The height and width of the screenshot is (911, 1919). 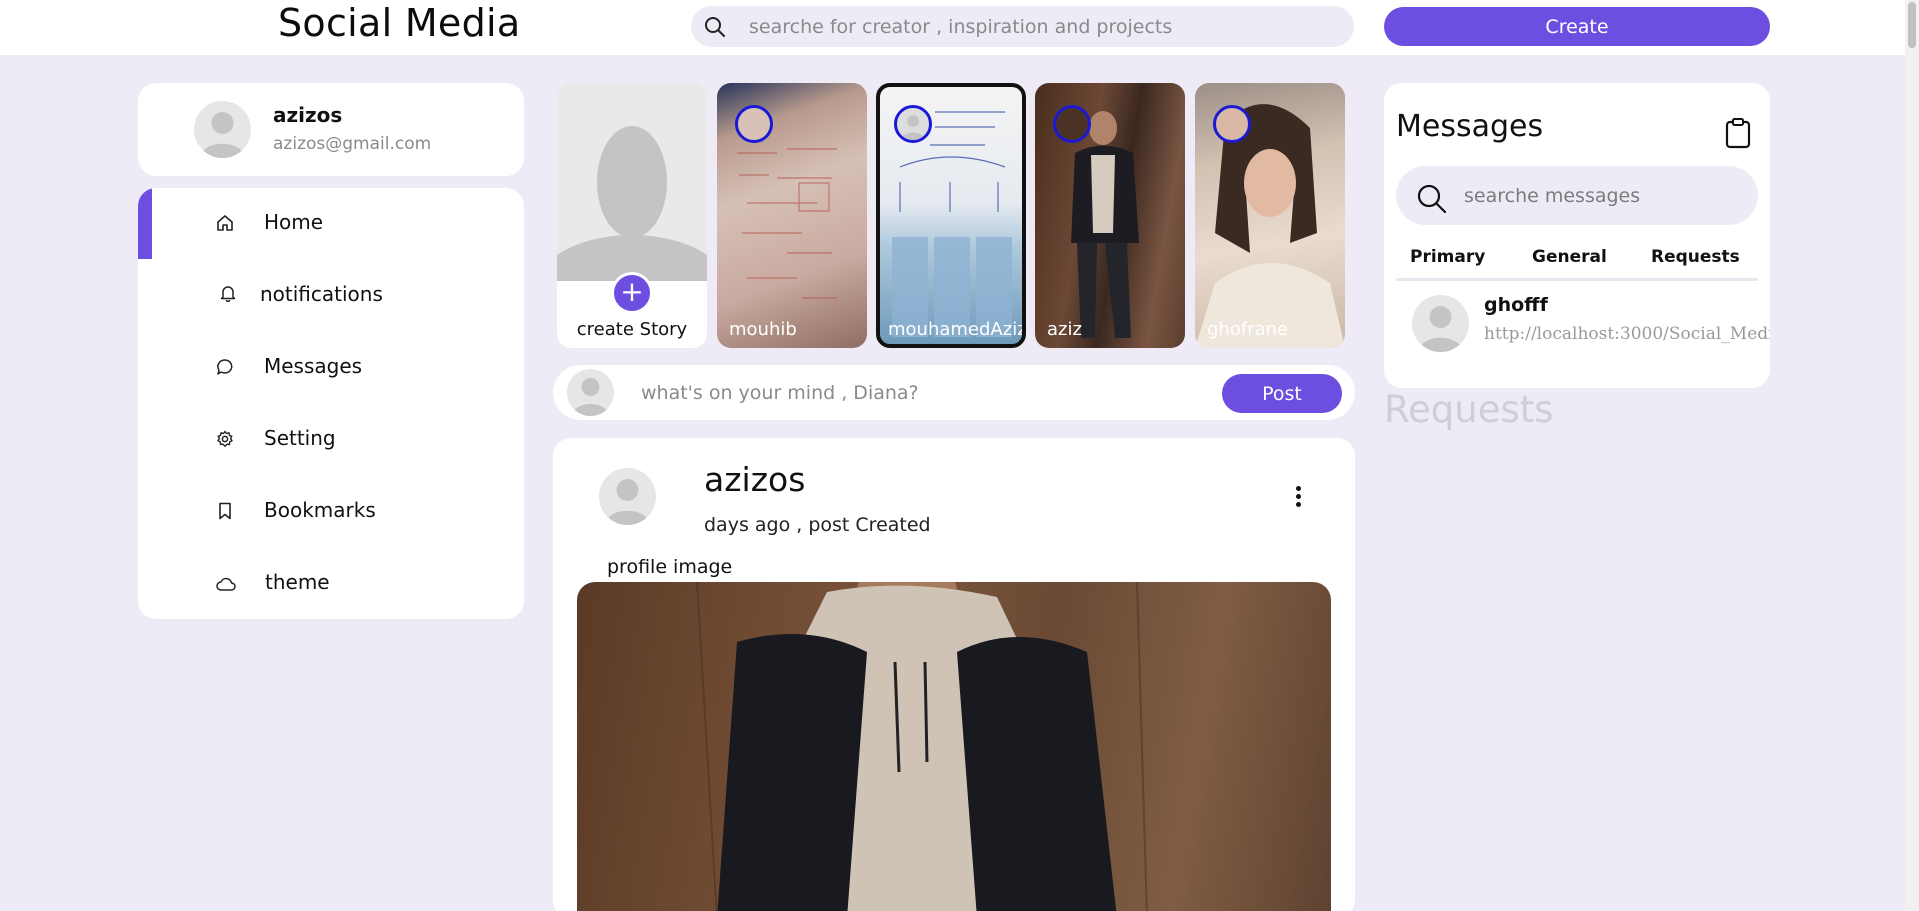 I want to click on bookmark-icon, so click(x=225, y=513).